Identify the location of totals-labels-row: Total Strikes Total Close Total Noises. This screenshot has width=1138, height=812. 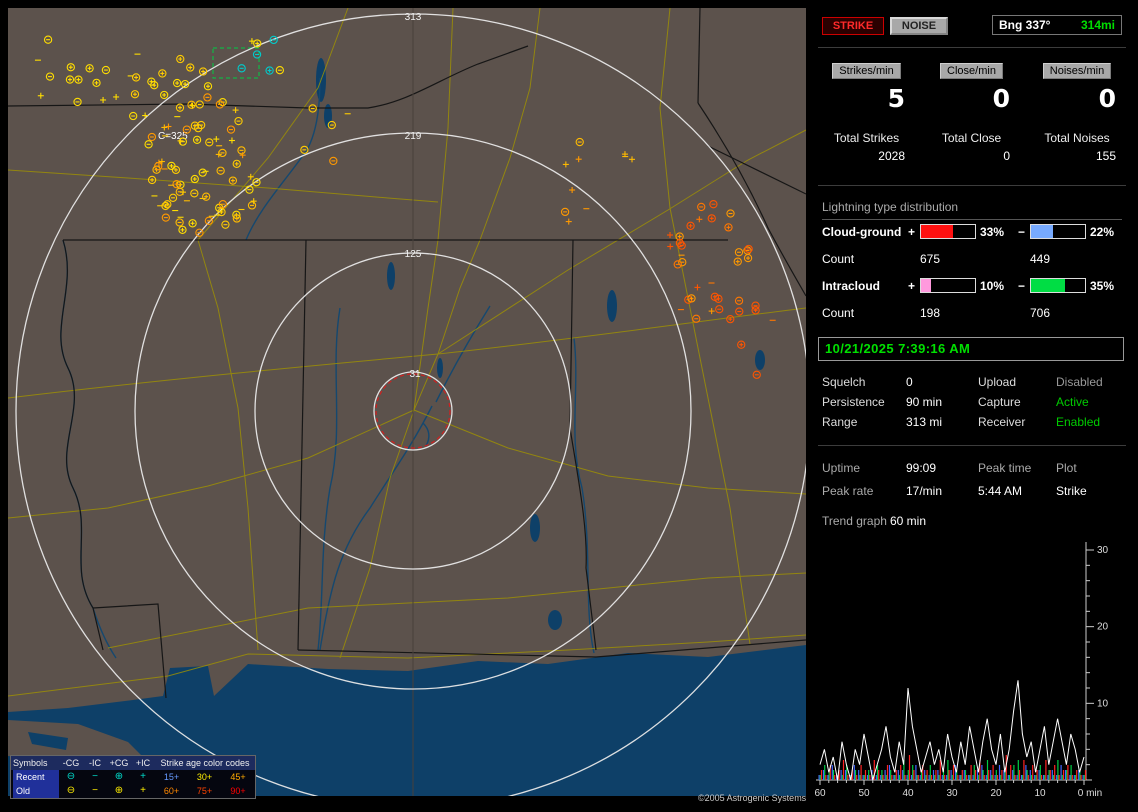
(972, 138).